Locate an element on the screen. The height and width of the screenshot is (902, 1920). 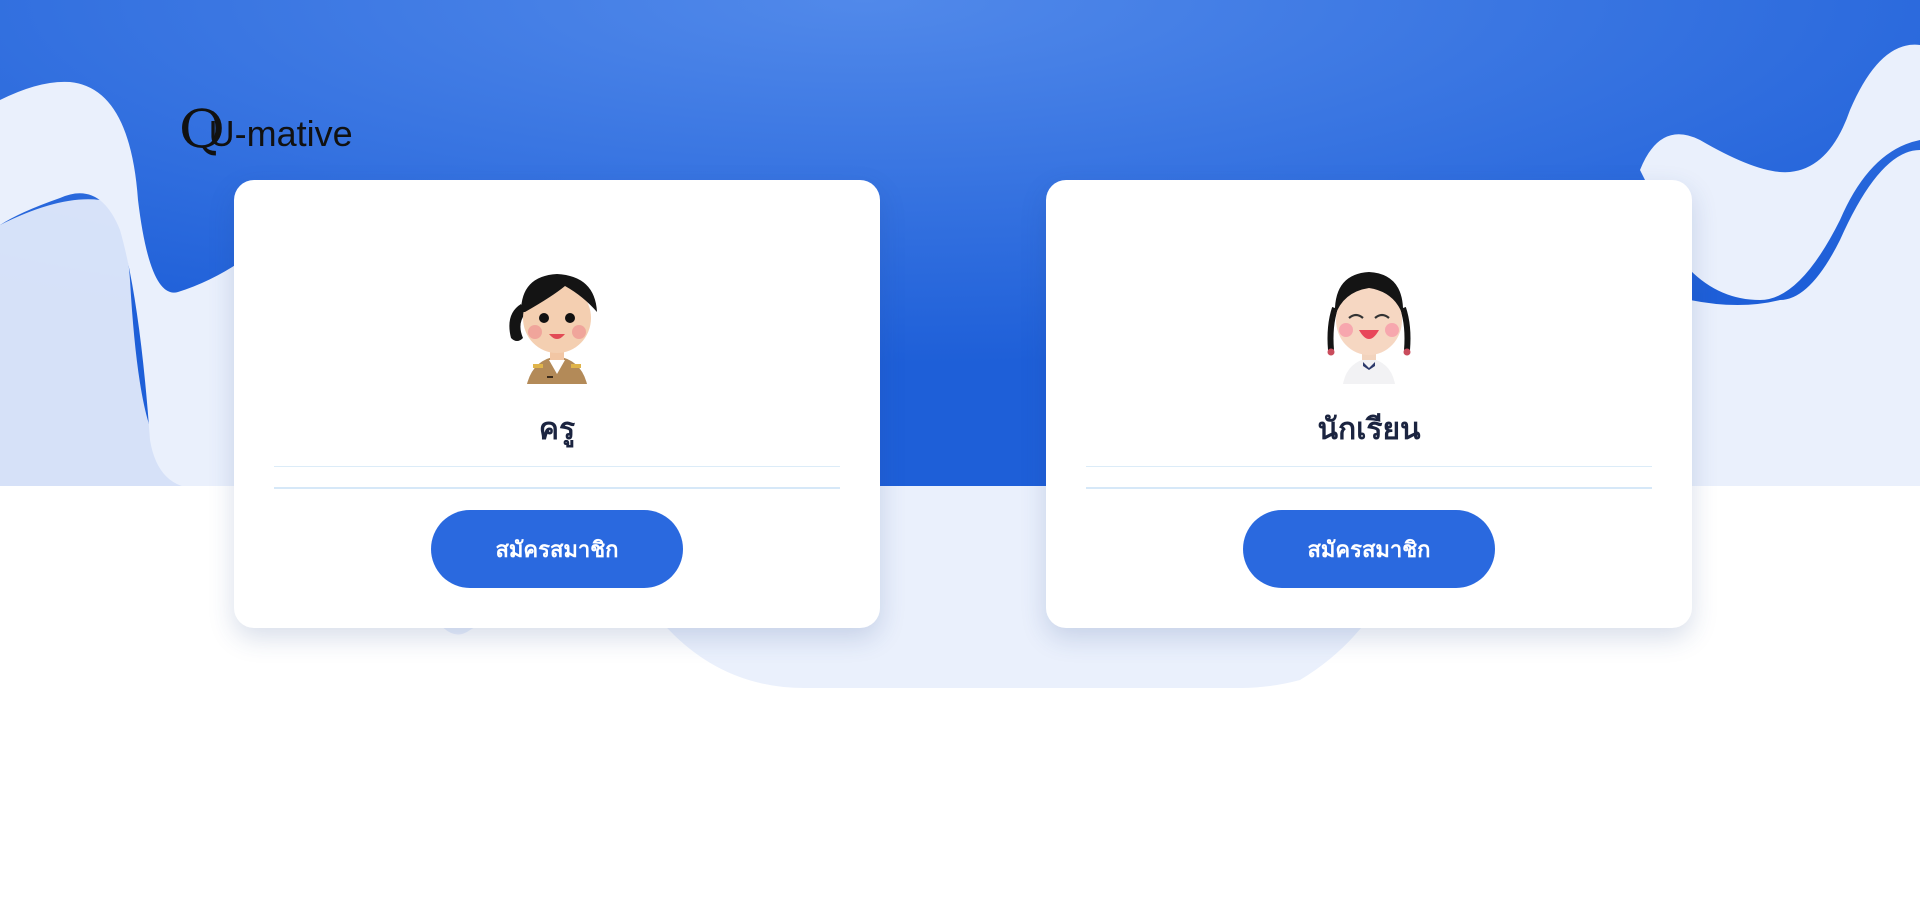
teacher-signup-button: สมัครสมาชิก is located at coordinates (557, 549).